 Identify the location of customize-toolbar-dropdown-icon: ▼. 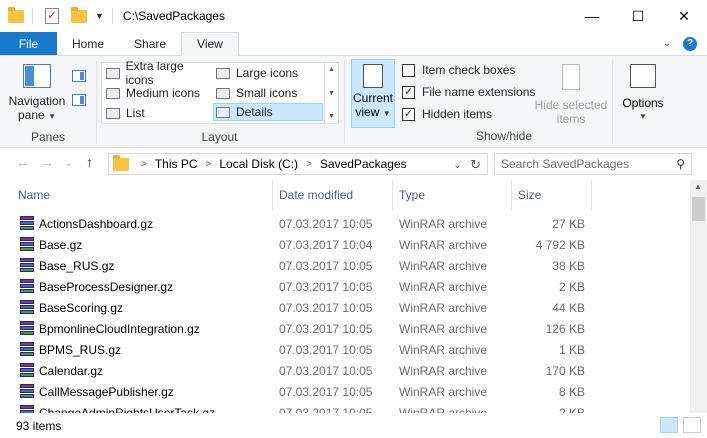
(99, 16).